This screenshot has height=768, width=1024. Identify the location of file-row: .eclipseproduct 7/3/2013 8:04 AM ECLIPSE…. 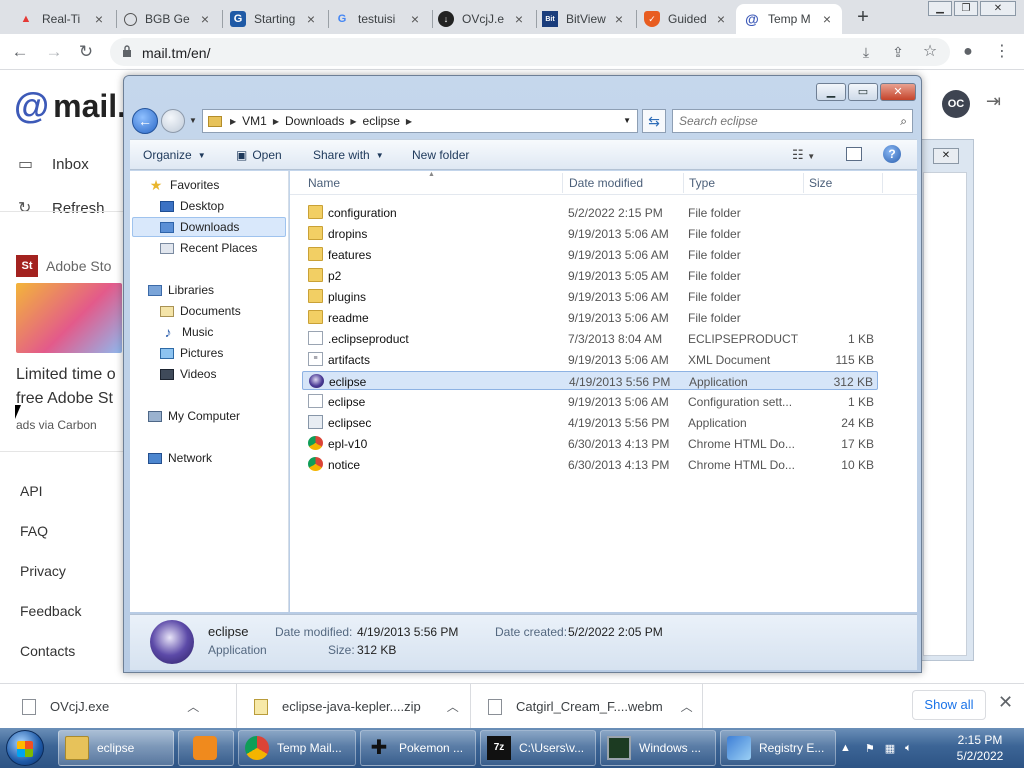
(590, 338).